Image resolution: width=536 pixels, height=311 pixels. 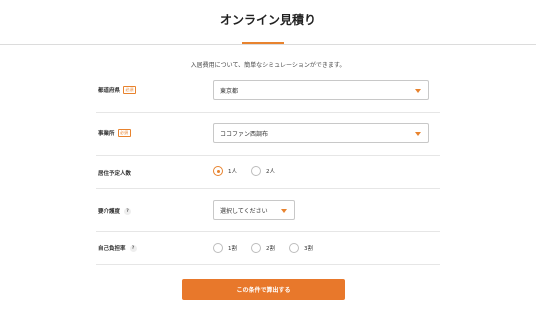 What do you see at coordinates (225, 248) in the screenshot?
I see `copay-option-1: 1割` at bounding box center [225, 248].